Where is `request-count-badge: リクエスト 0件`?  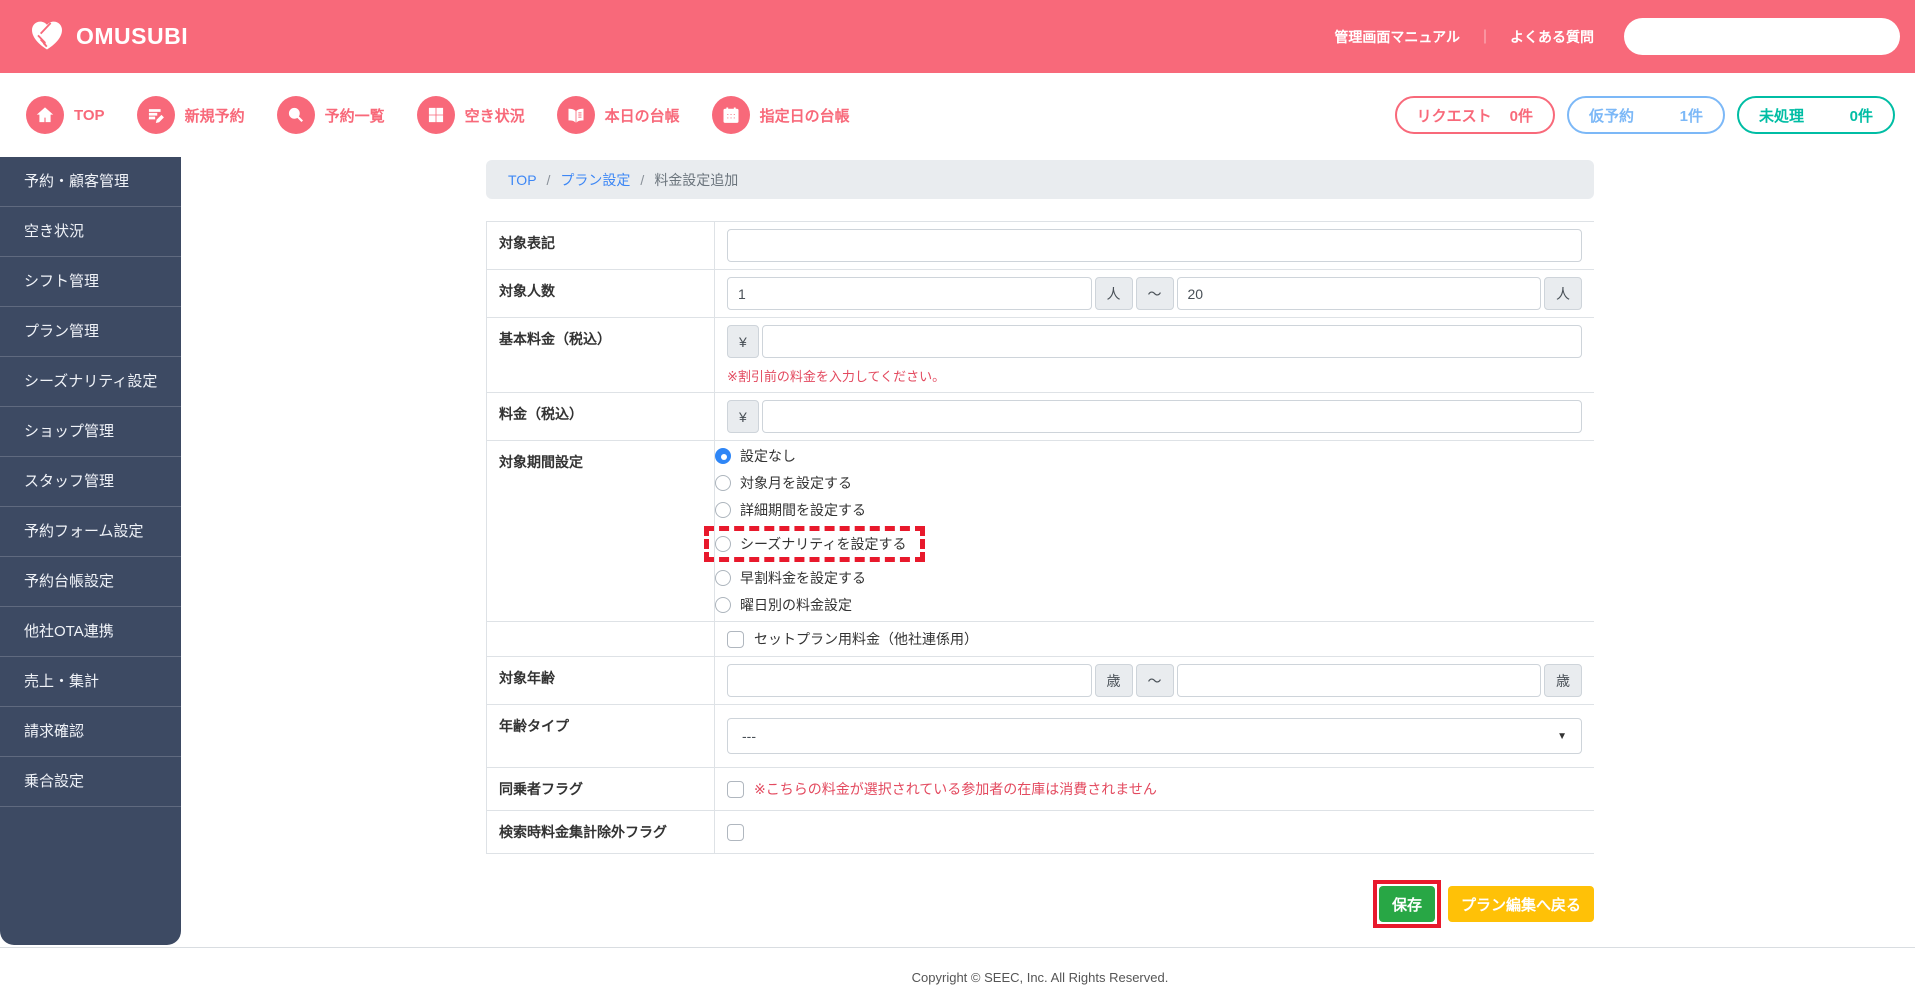 request-count-badge: リクエスト 0件 is located at coordinates (1474, 115).